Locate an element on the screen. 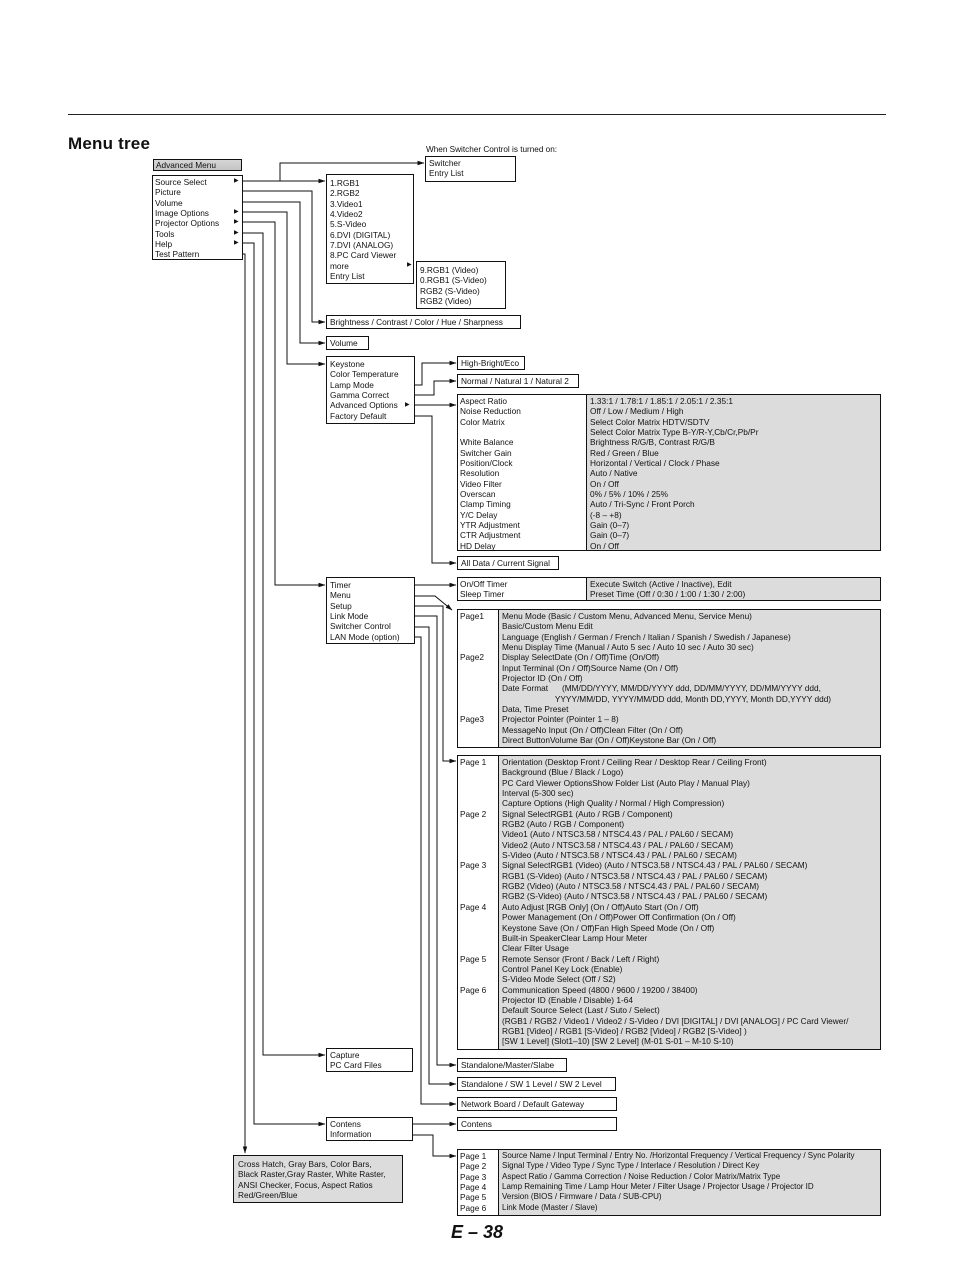 This screenshot has height=1274, width=954. menu-page-line: Projector Pointer (Pointer 1 – 8) is located at coordinates (560, 719).